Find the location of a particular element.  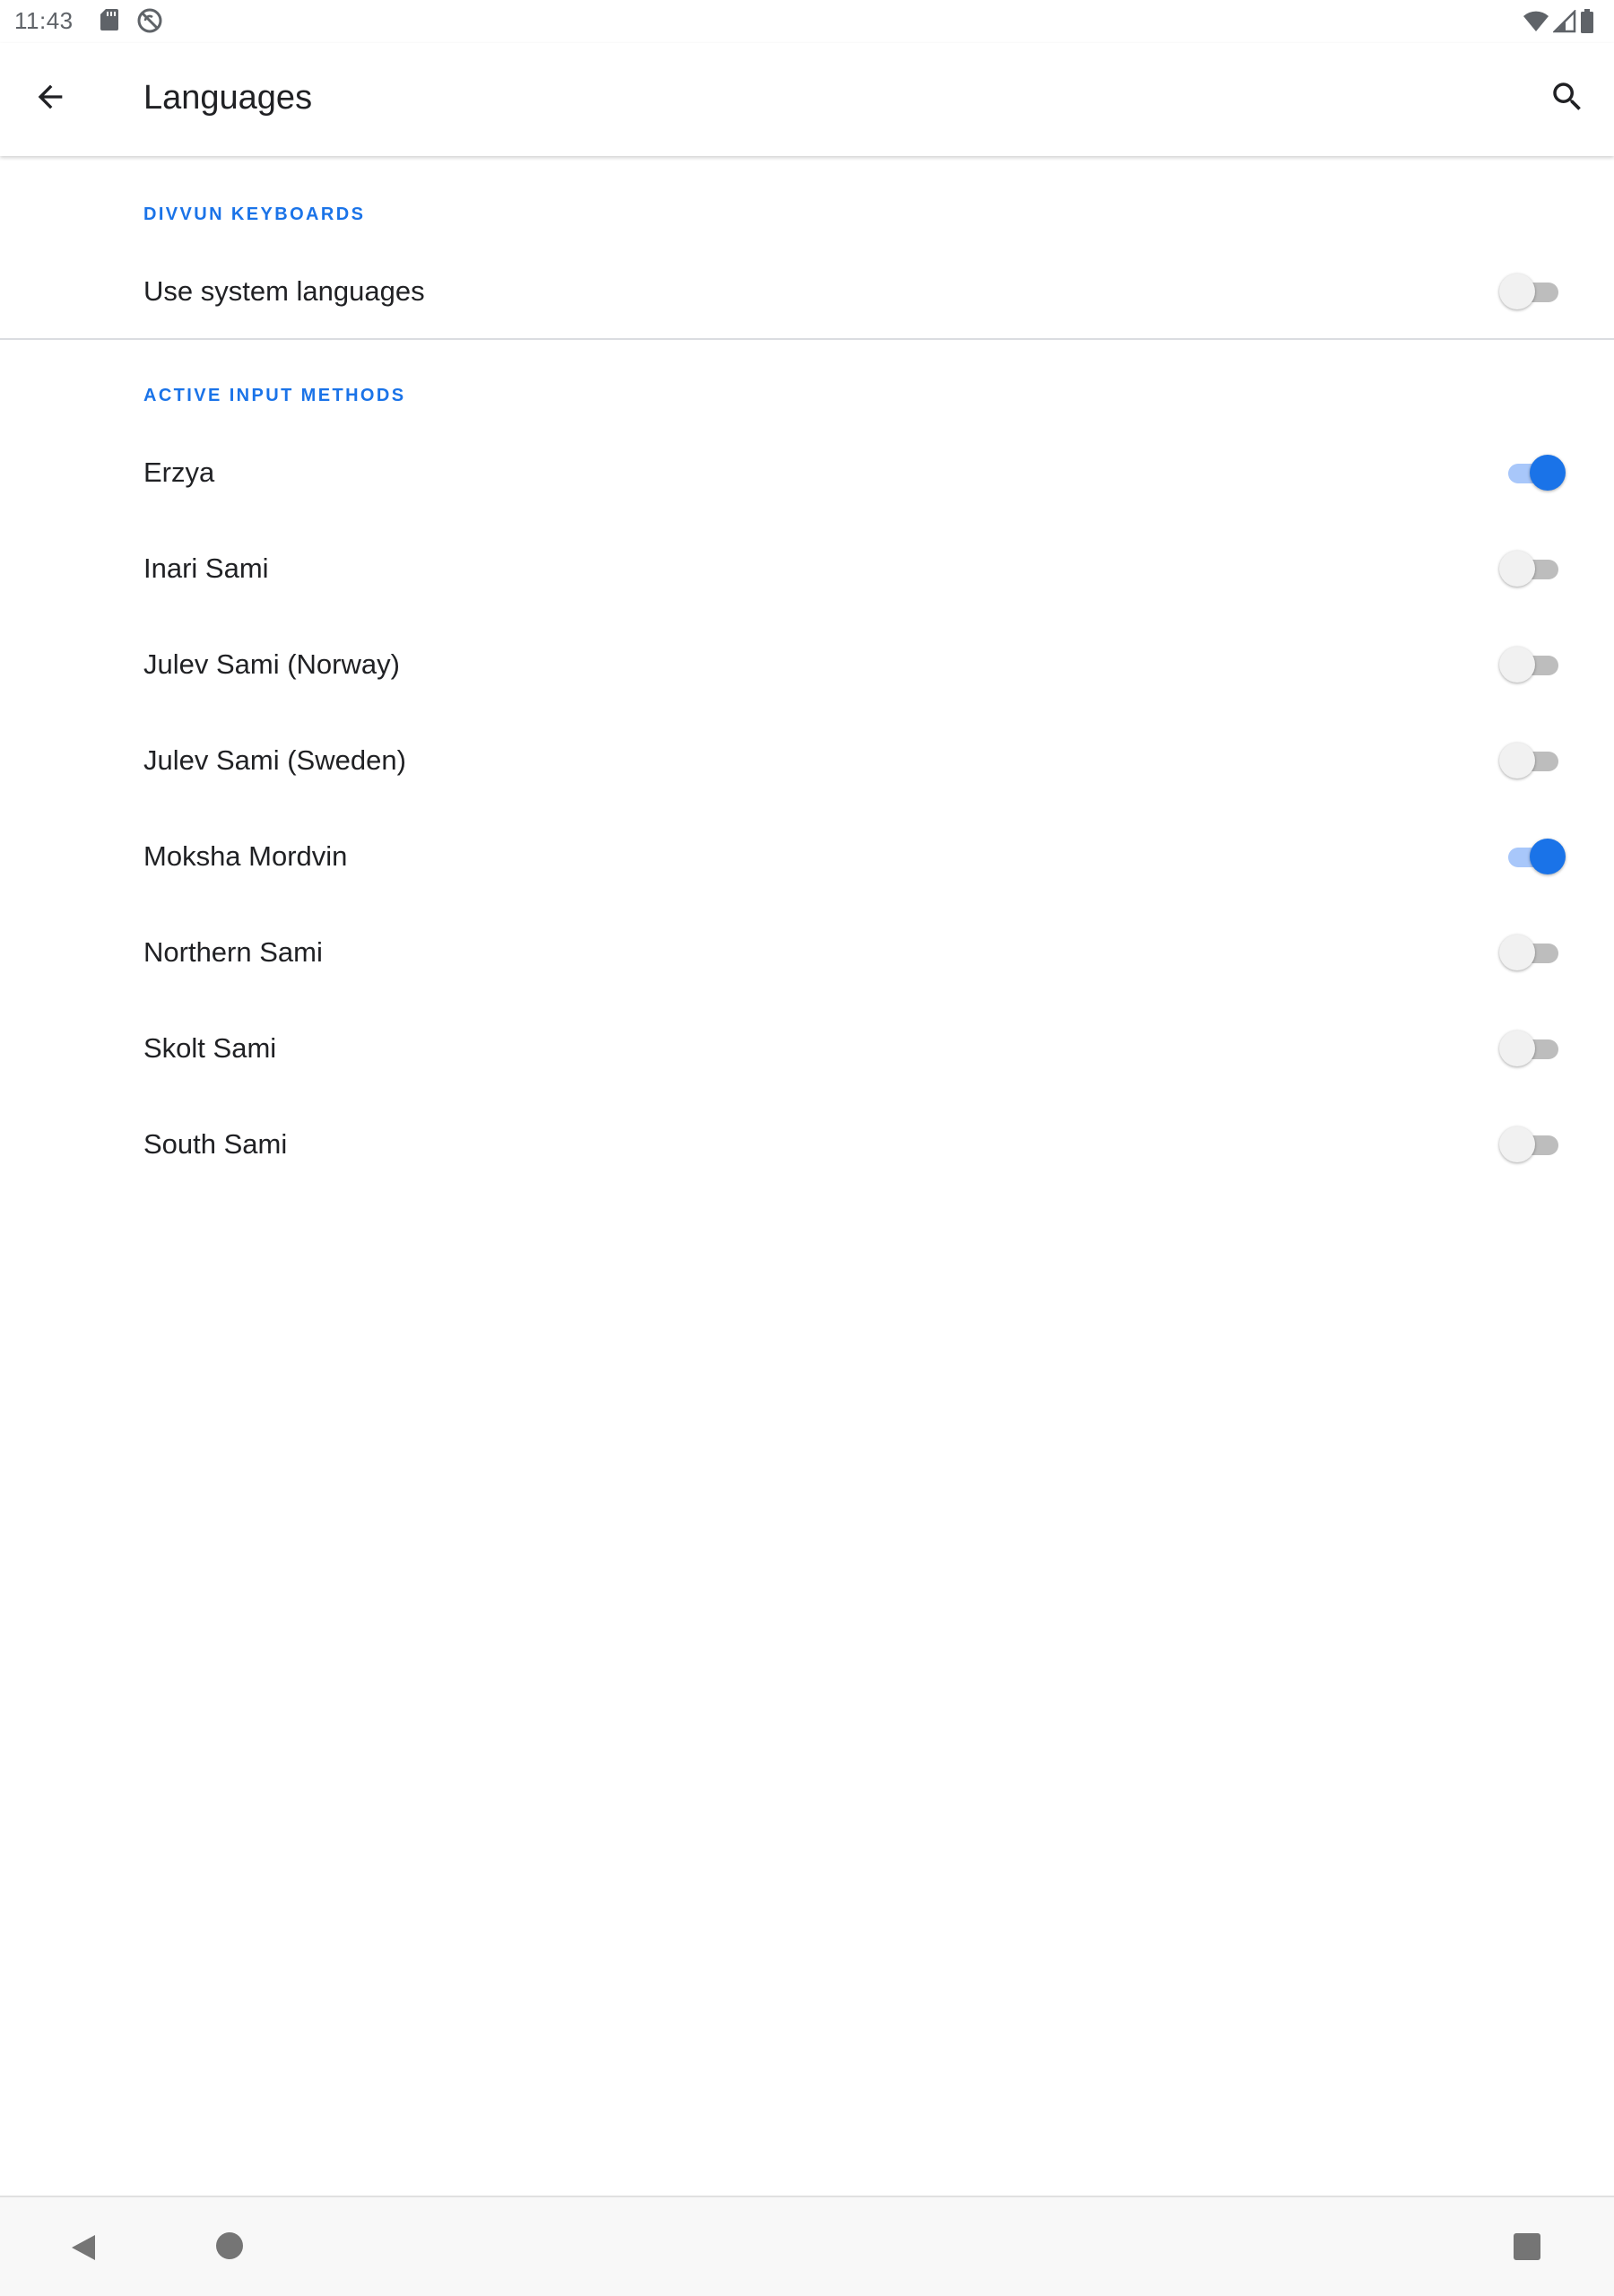

nav-home-icon is located at coordinates (229, 2249).